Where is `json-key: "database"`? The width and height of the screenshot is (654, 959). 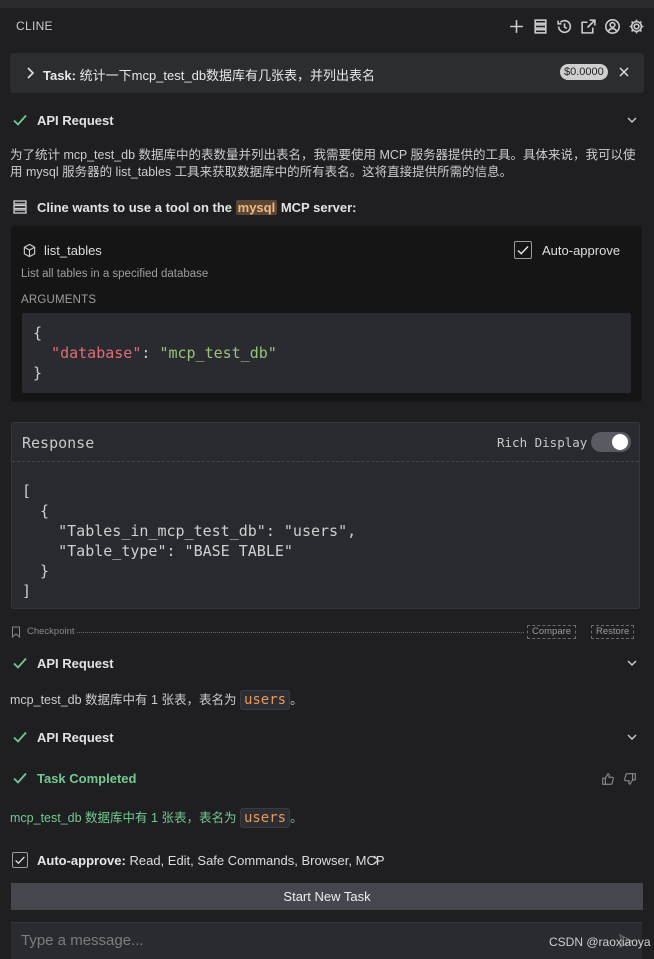
json-key: "database" is located at coordinates (96, 353).